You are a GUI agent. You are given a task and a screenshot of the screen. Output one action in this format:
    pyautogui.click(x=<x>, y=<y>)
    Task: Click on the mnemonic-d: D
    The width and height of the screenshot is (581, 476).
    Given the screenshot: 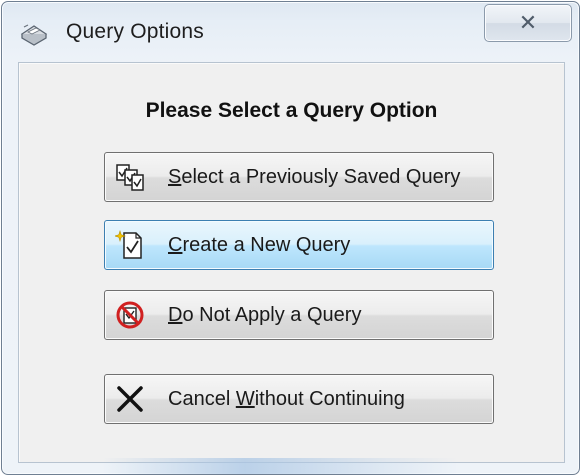 What is the action you would take?
    pyautogui.click(x=175, y=315)
    